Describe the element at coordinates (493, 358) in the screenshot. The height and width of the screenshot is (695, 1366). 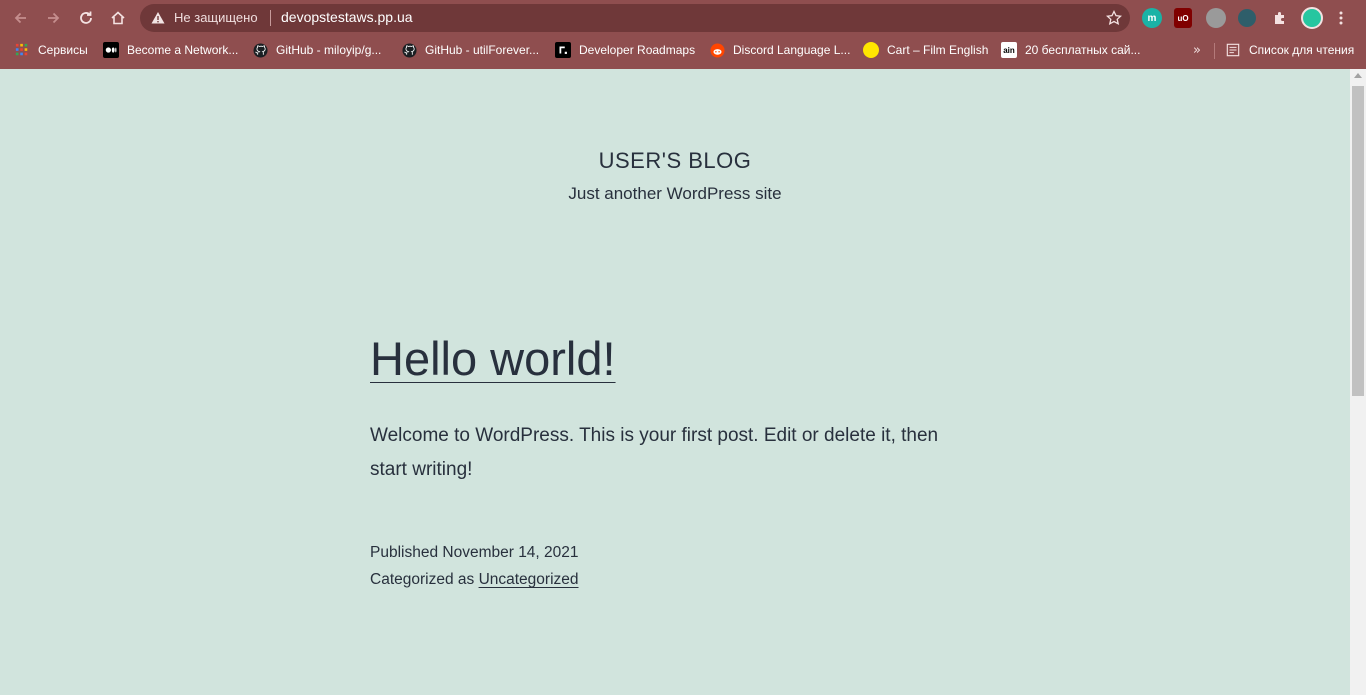
I see `post-title-link: Hello world!` at that location.